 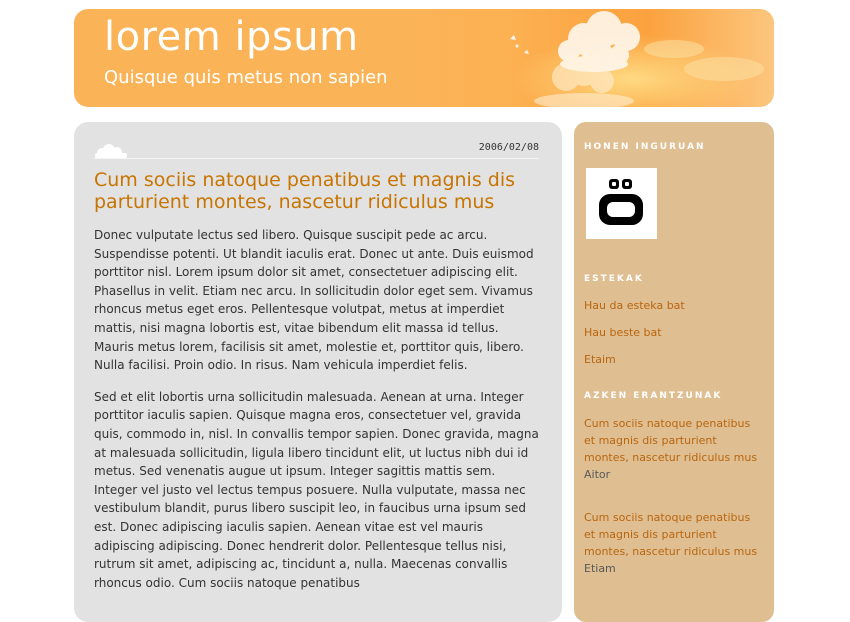 What do you see at coordinates (231, 37) in the screenshot?
I see `site-title: lorem ipsum` at bounding box center [231, 37].